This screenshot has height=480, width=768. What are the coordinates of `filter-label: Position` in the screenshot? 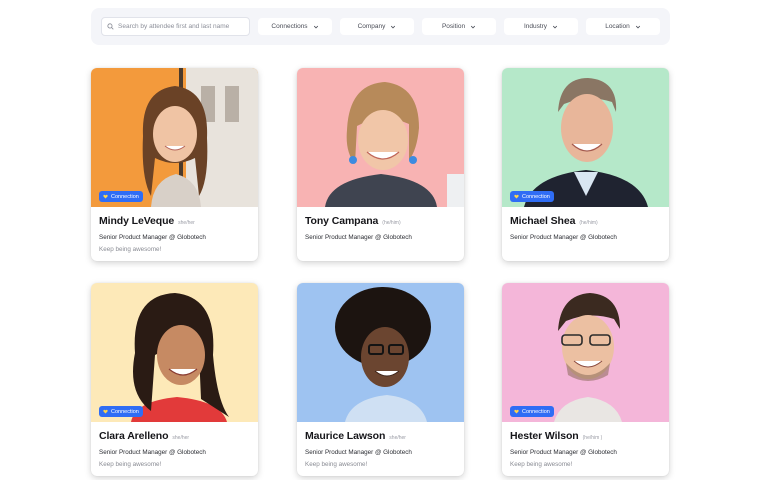 It's located at (453, 26).